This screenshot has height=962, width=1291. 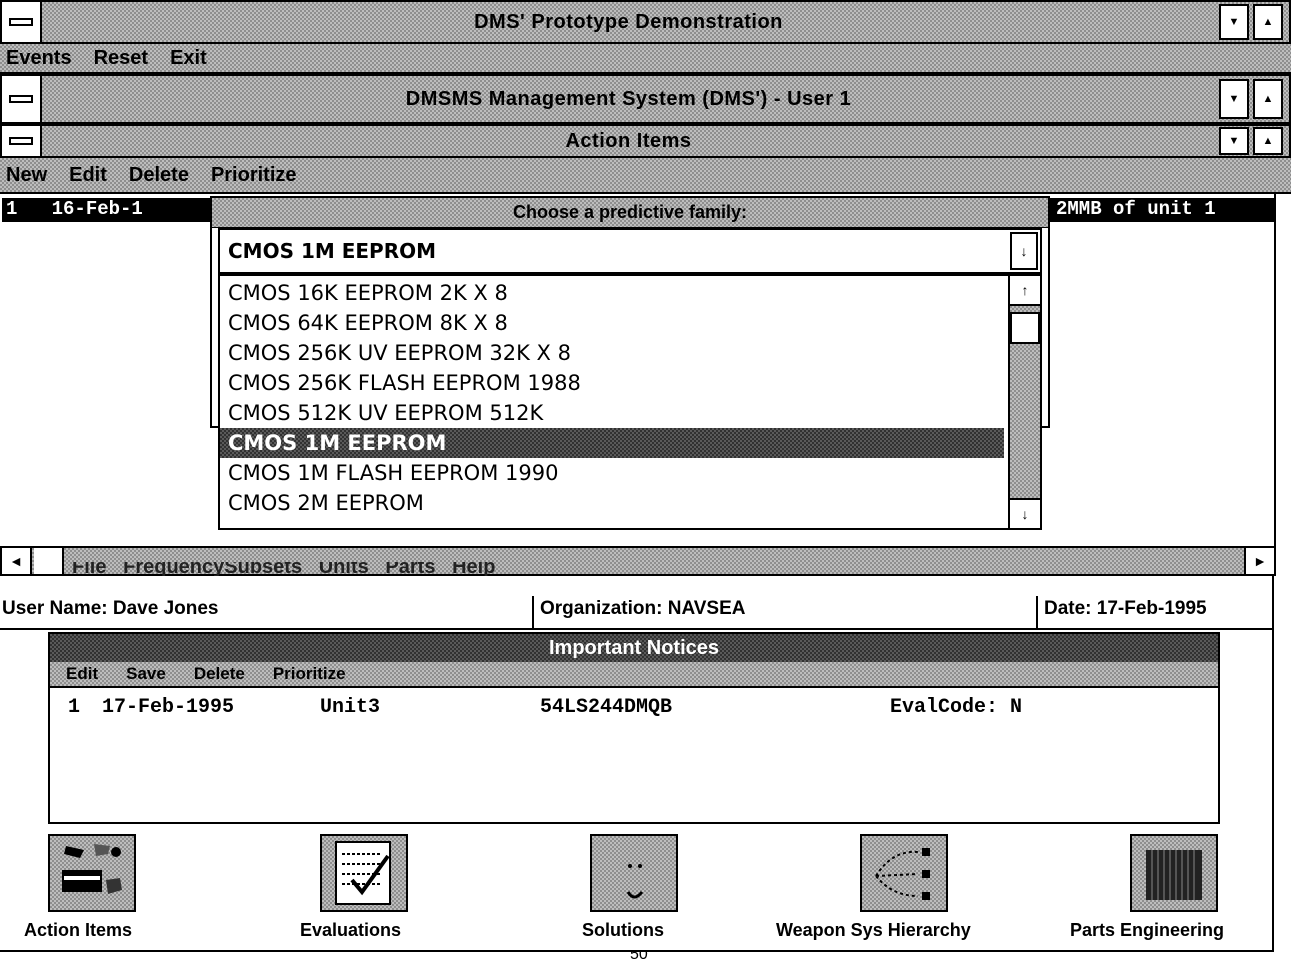 What do you see at coordinates (121, 58) in the screenshot?
I see `menu-reset: Reset` at bounding box center [121, 58].